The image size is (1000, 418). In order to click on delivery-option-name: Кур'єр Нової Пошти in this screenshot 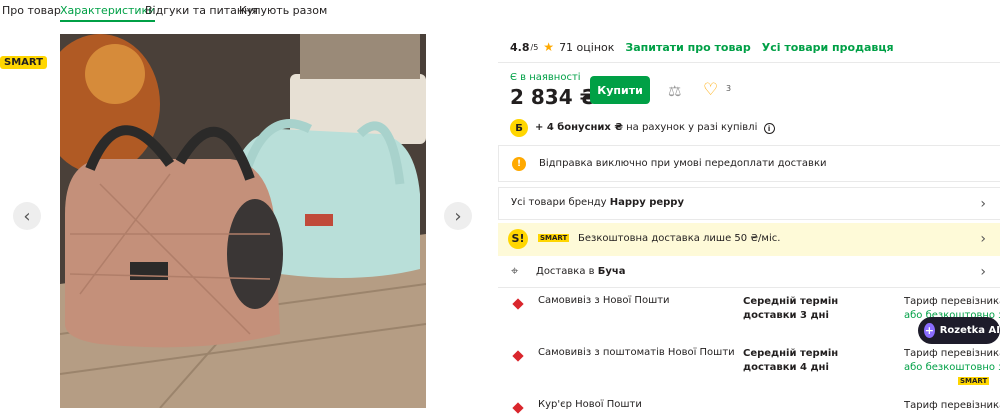, I will do `click(590, 404)`.